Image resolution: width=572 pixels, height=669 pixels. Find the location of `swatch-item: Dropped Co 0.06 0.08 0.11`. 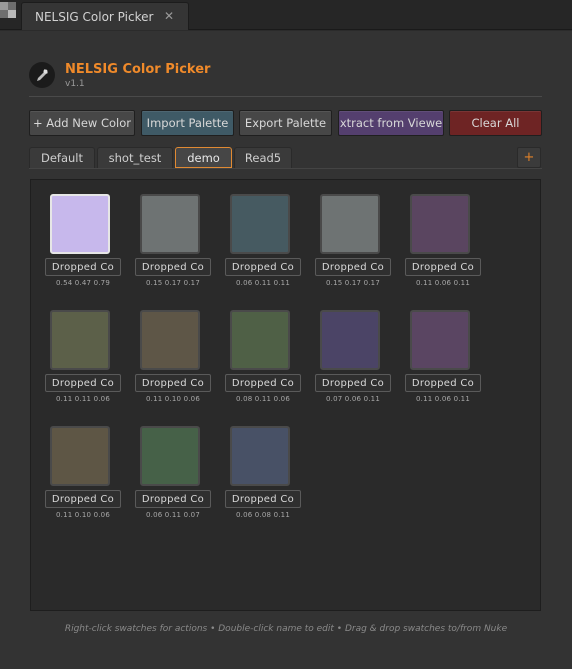

swatch-item: Dropped Co 0.06 0.08 0.11 is located at coordinates (263, 481).